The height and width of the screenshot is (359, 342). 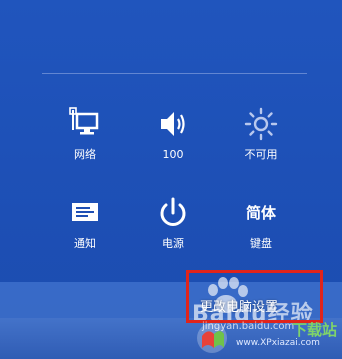 What do you see at coordinates (260, 213) in the screenshot?
I see `keyboard-ime-icon: 简体` at bounding box center [260, 213].